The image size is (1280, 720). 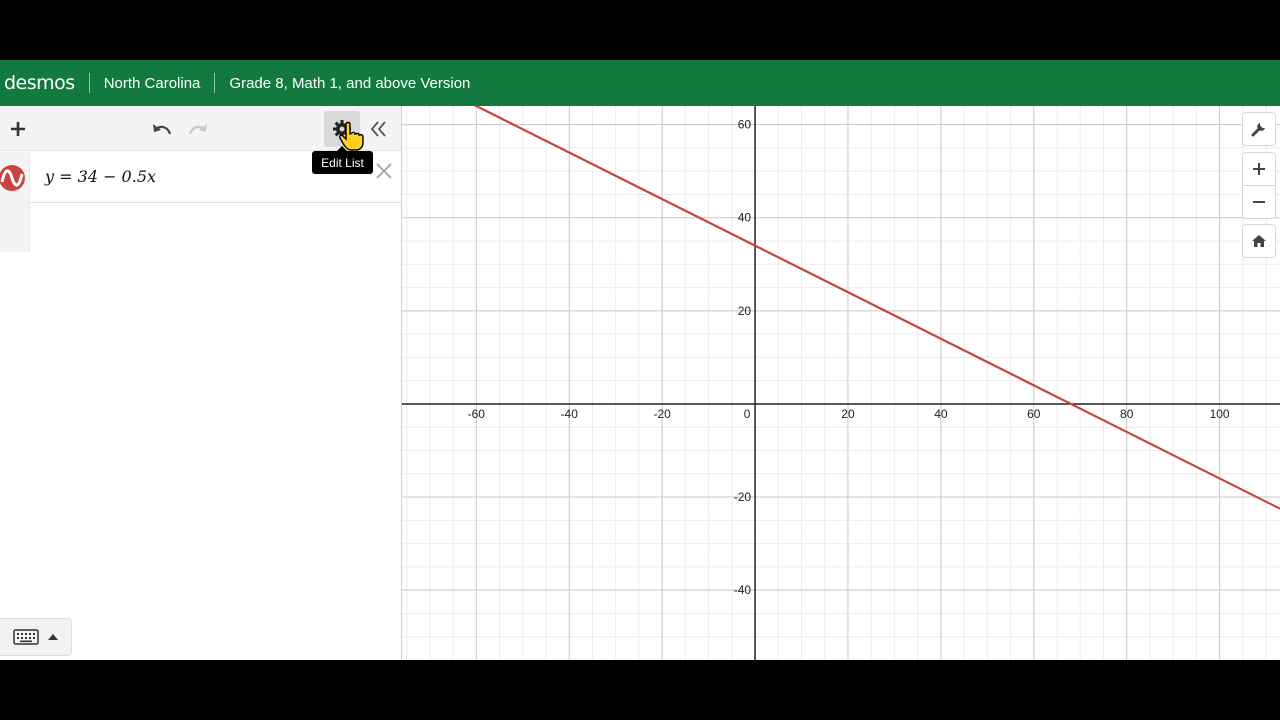 I want to click on keyboard-icon, so click(x=25, y=637).